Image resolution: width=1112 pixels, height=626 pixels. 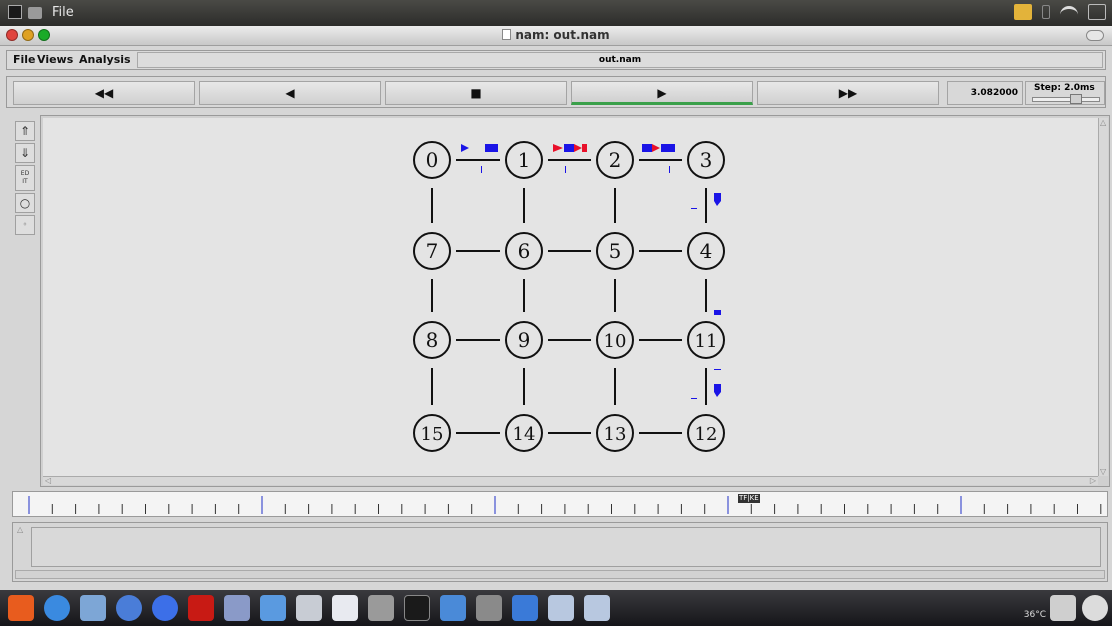 I want to click on node-label: 11, so click(x=706, y=341).